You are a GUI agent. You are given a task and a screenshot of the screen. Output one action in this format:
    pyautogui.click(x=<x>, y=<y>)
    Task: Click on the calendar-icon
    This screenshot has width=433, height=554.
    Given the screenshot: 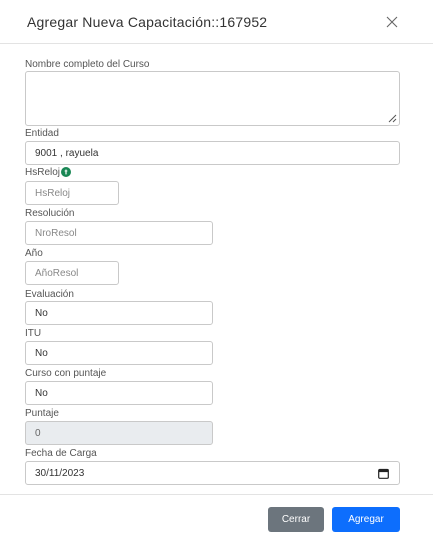 What is the action you would take?
    pyautogui.click(x=383, y=473)
    